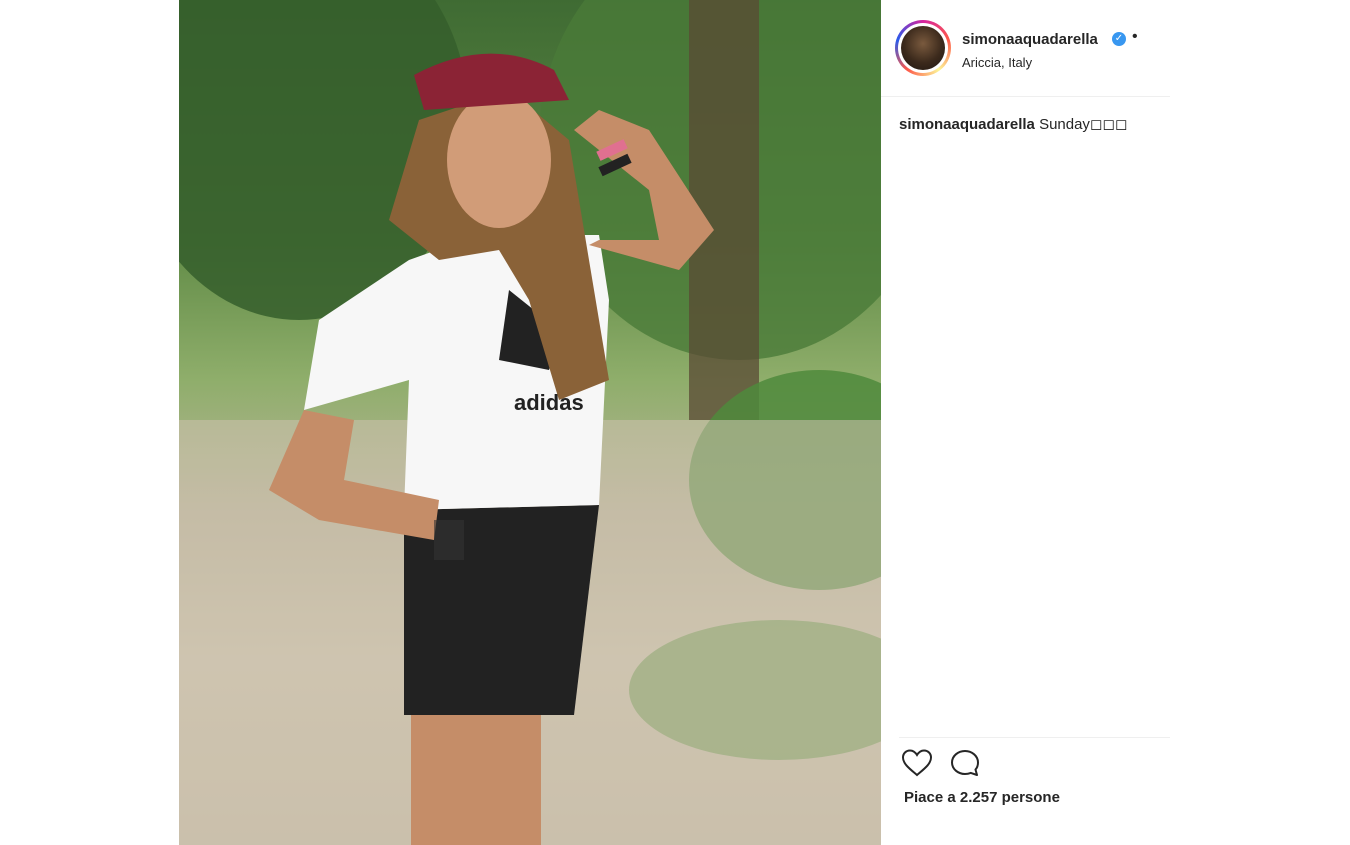 The height and width of the screenshot is (845, 1350). What do you see at coordinates (967, 124) in the screenshot?
I see `caption-username-link: simonaaquadarella` at bounding box center [967, 124].